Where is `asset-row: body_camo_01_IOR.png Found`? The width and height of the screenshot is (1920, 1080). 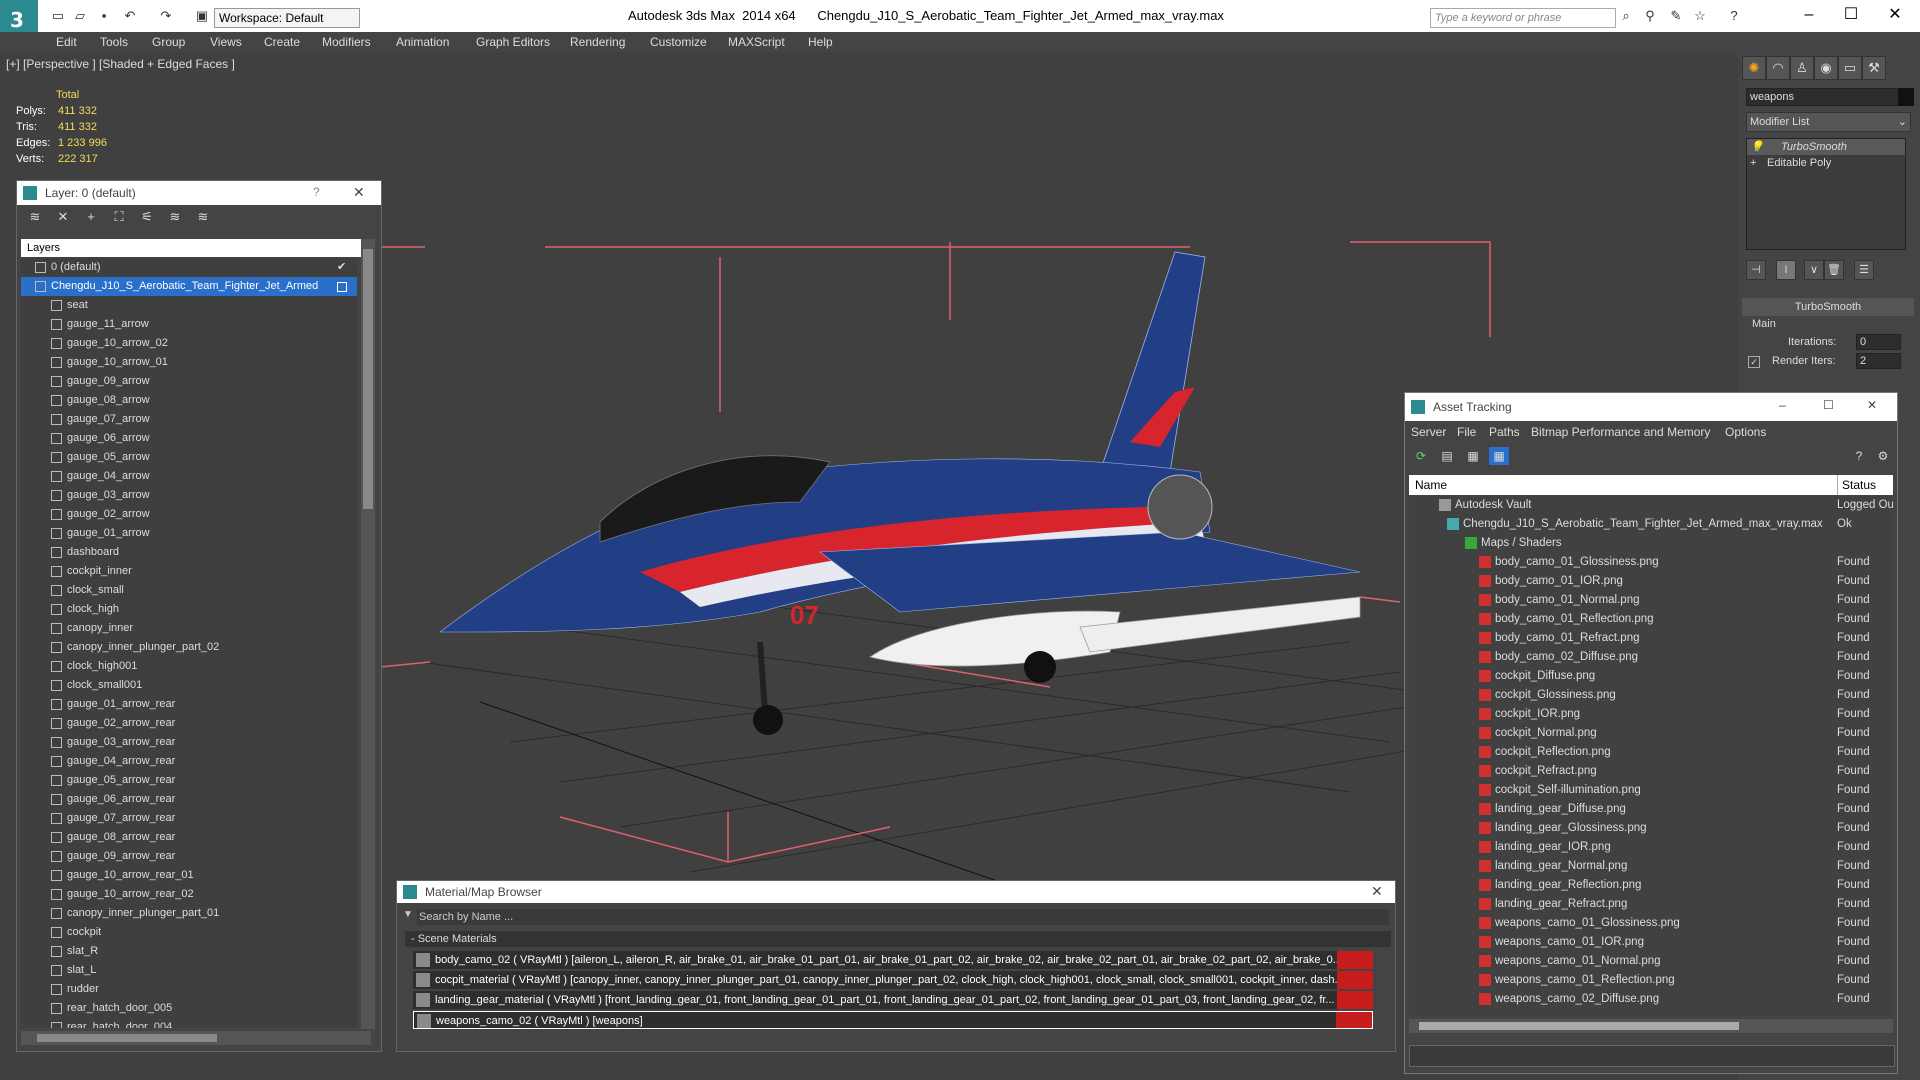
asset-row: body_camo_01_IOR.png Found is located at coordinates (1651, 581).